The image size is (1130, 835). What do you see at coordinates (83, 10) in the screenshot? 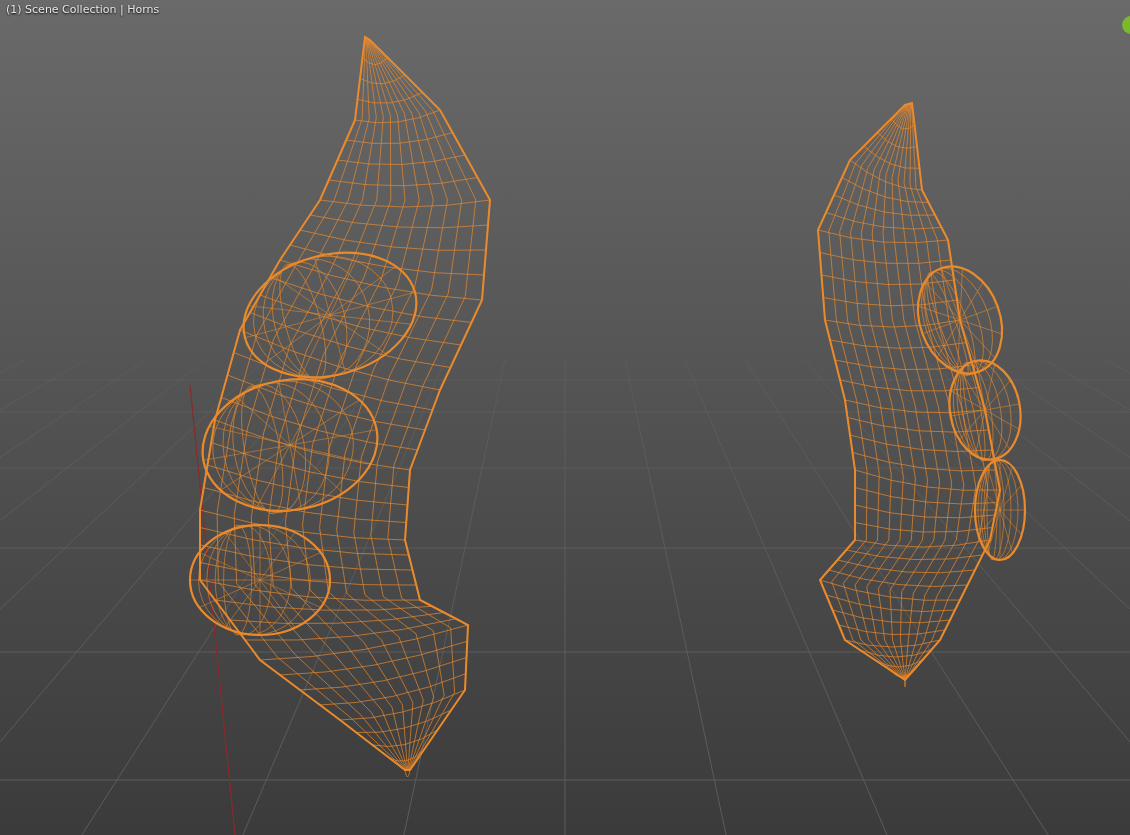
I see `viewport-header-text: (1) Scene Collection | Horns` at bounding box center [83, 10].